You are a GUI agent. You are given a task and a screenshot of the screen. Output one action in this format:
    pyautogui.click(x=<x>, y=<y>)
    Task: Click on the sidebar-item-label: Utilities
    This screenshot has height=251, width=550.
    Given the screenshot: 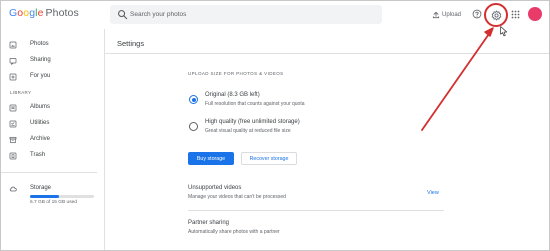 What is the action you would take?
    pyautogui.click(x=40, y=123)
    